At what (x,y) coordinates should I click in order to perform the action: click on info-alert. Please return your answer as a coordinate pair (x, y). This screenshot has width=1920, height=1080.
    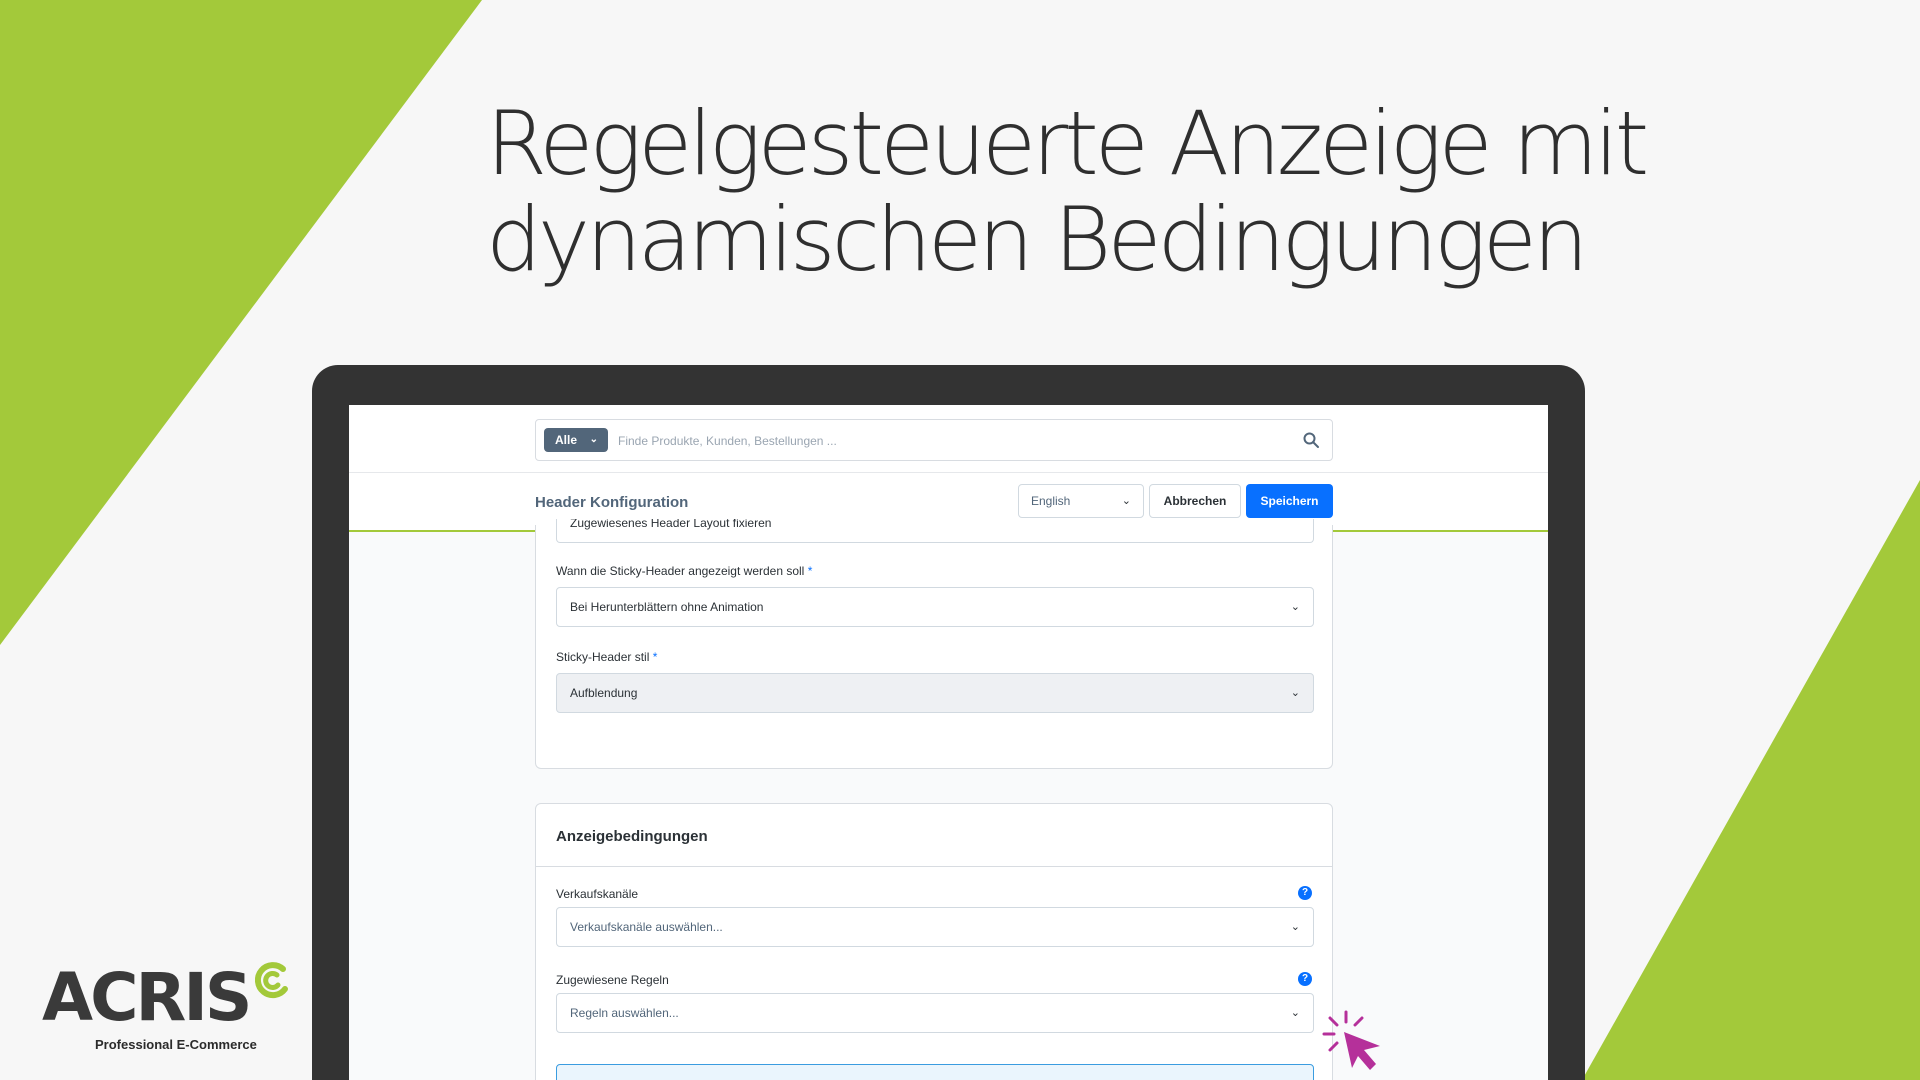
    Looking at the image, I should click on (935, 1072).